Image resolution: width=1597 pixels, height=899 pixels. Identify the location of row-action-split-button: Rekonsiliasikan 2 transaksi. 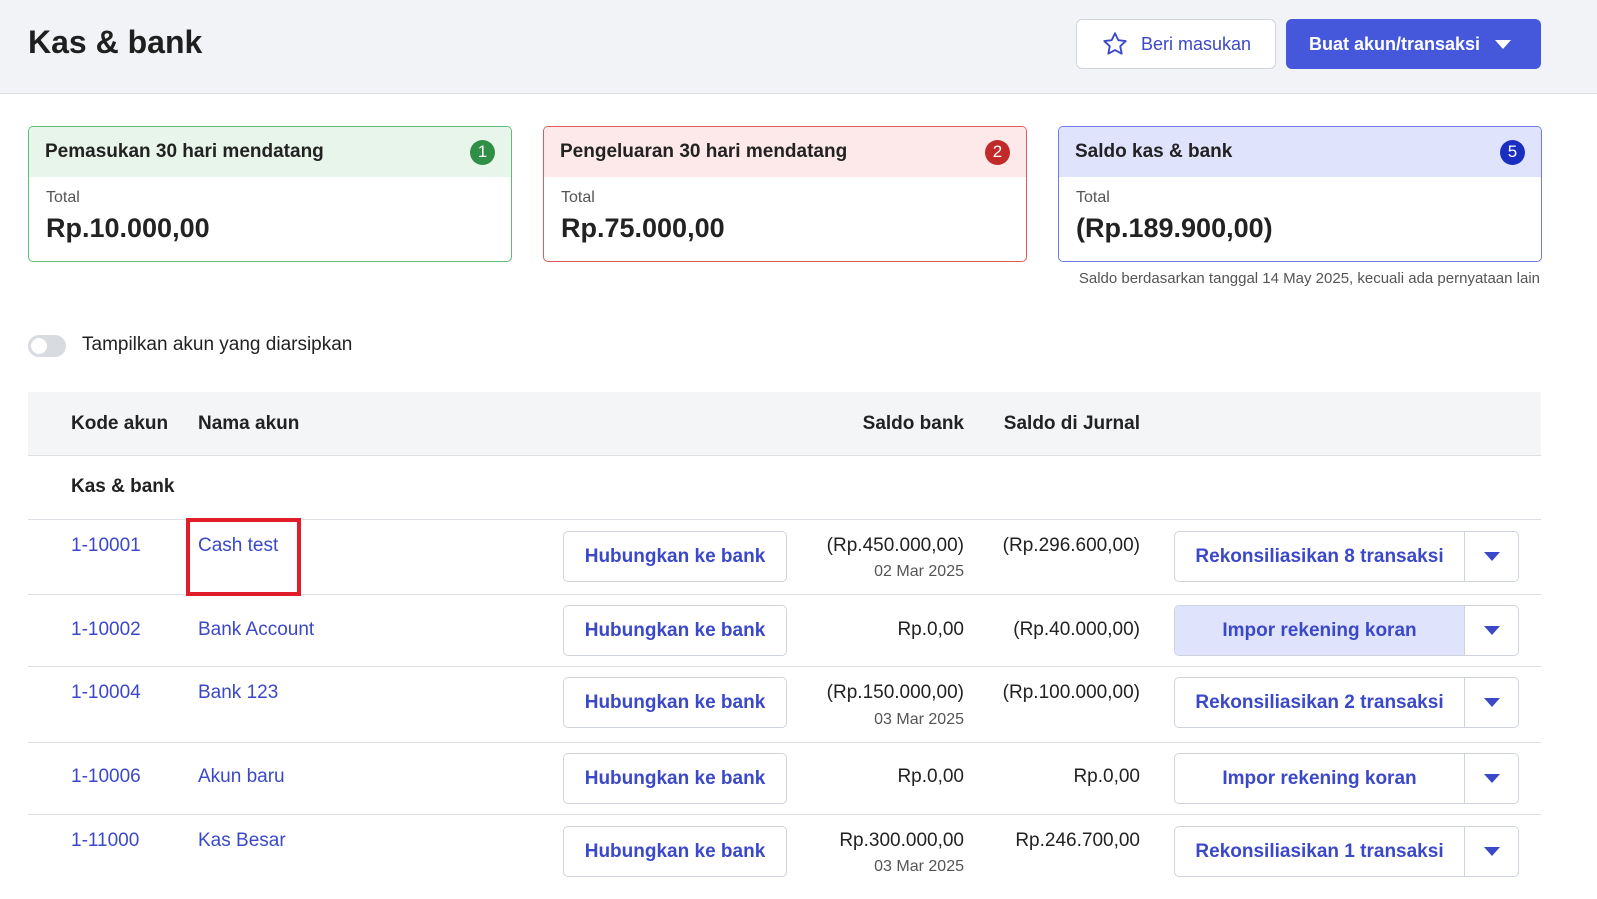
(1346, 702).